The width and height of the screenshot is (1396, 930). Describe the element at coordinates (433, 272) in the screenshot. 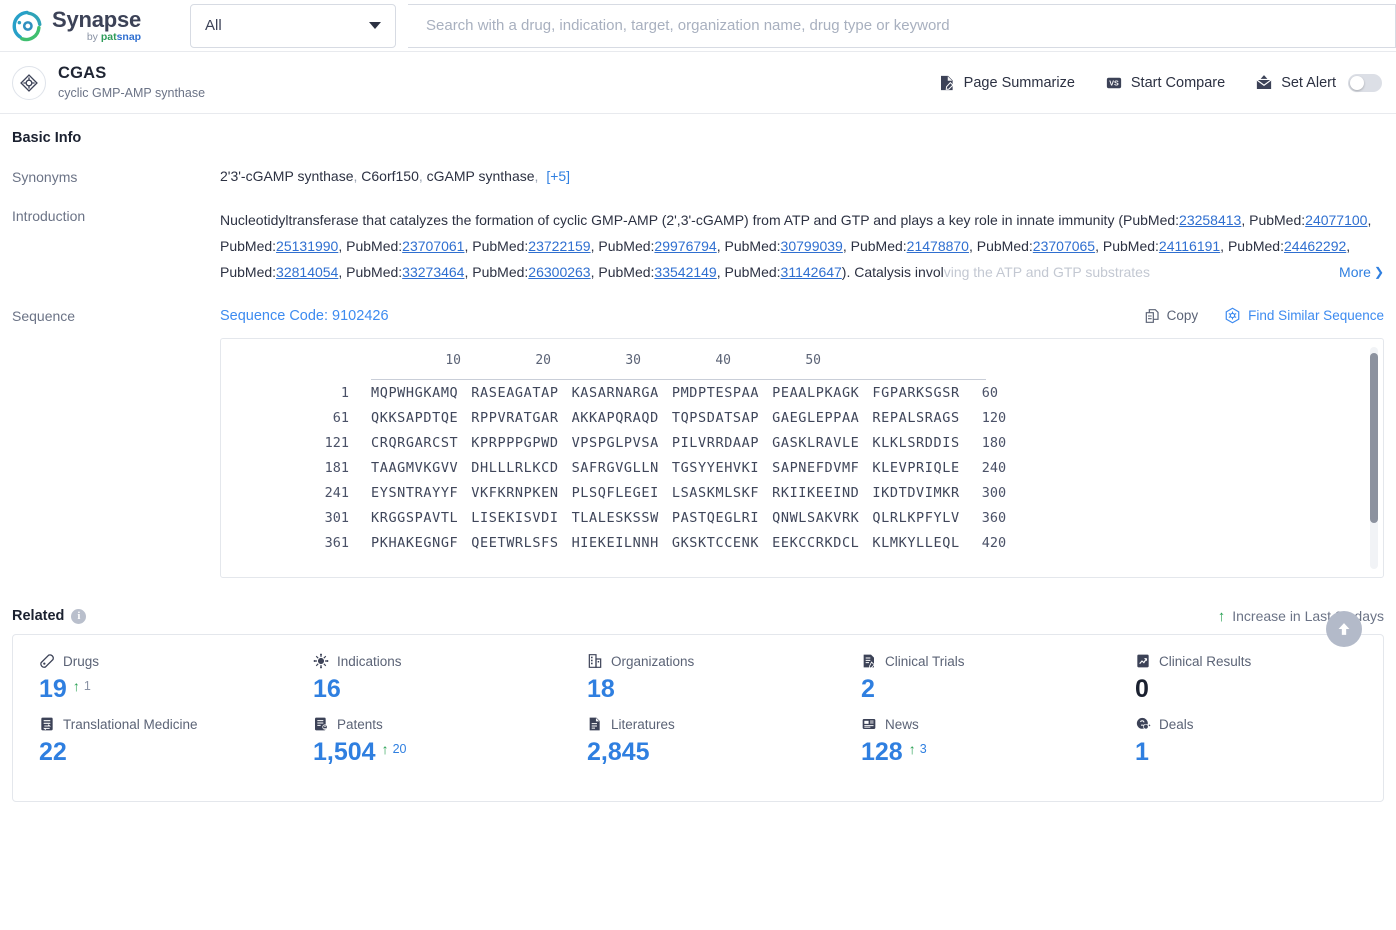

I see `pubmed-link: 33273464` at that location.